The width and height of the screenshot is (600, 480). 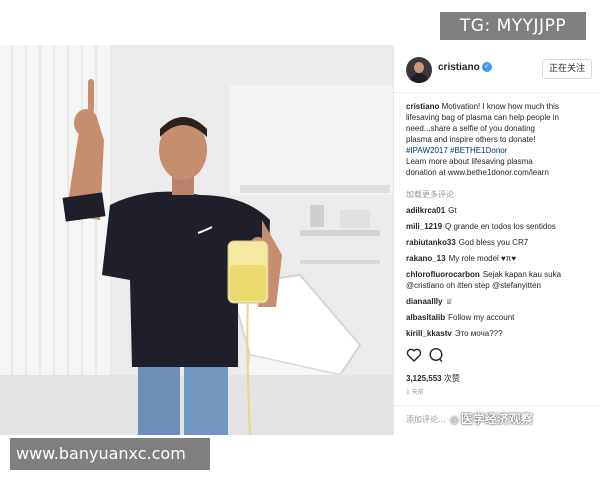 What do you see at coordinates (451, 378) in the screenshot?
I see `like-count-unit: 次赞` at bounding box center [451, 378].